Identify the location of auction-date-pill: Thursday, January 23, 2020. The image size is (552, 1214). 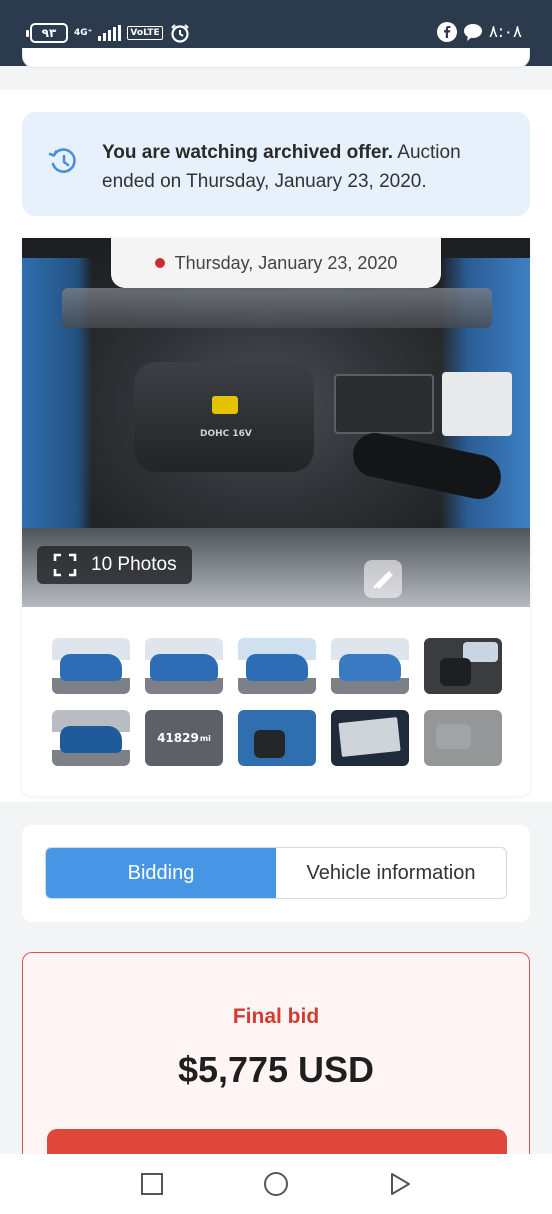
(276, 263).